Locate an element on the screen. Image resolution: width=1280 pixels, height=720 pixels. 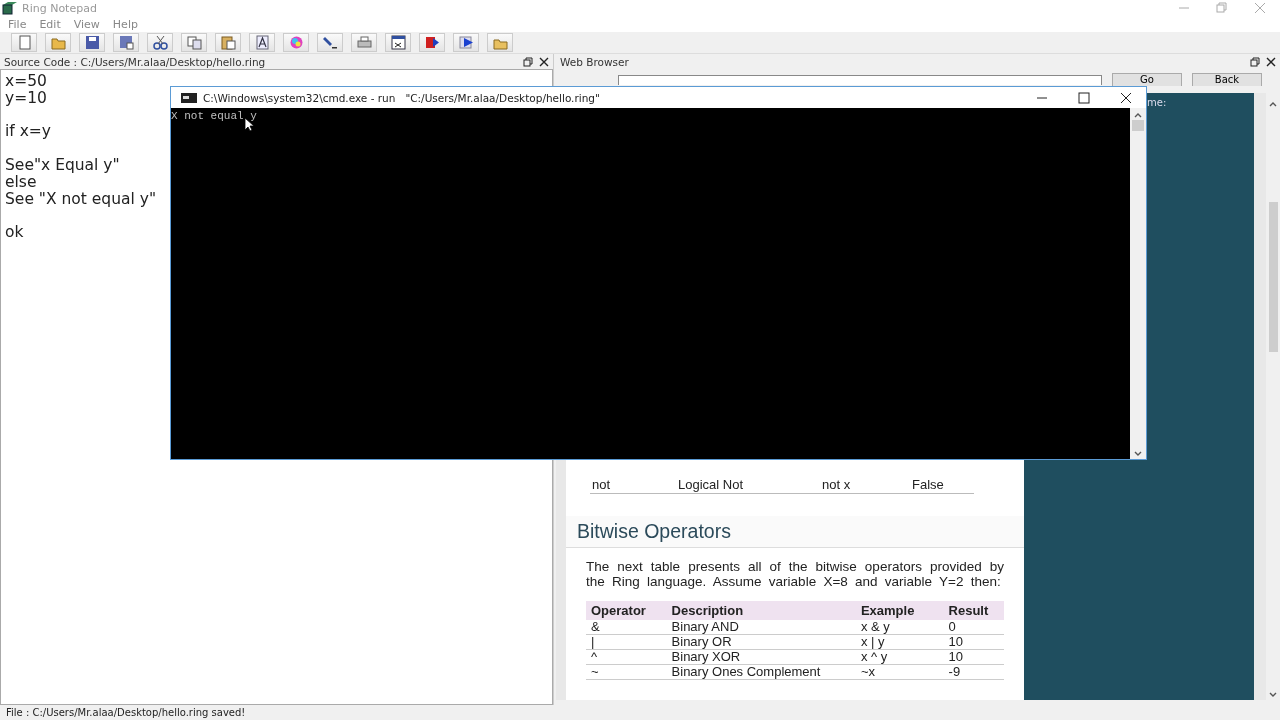
table-cell: x & y is located at coordinates (899, 627).